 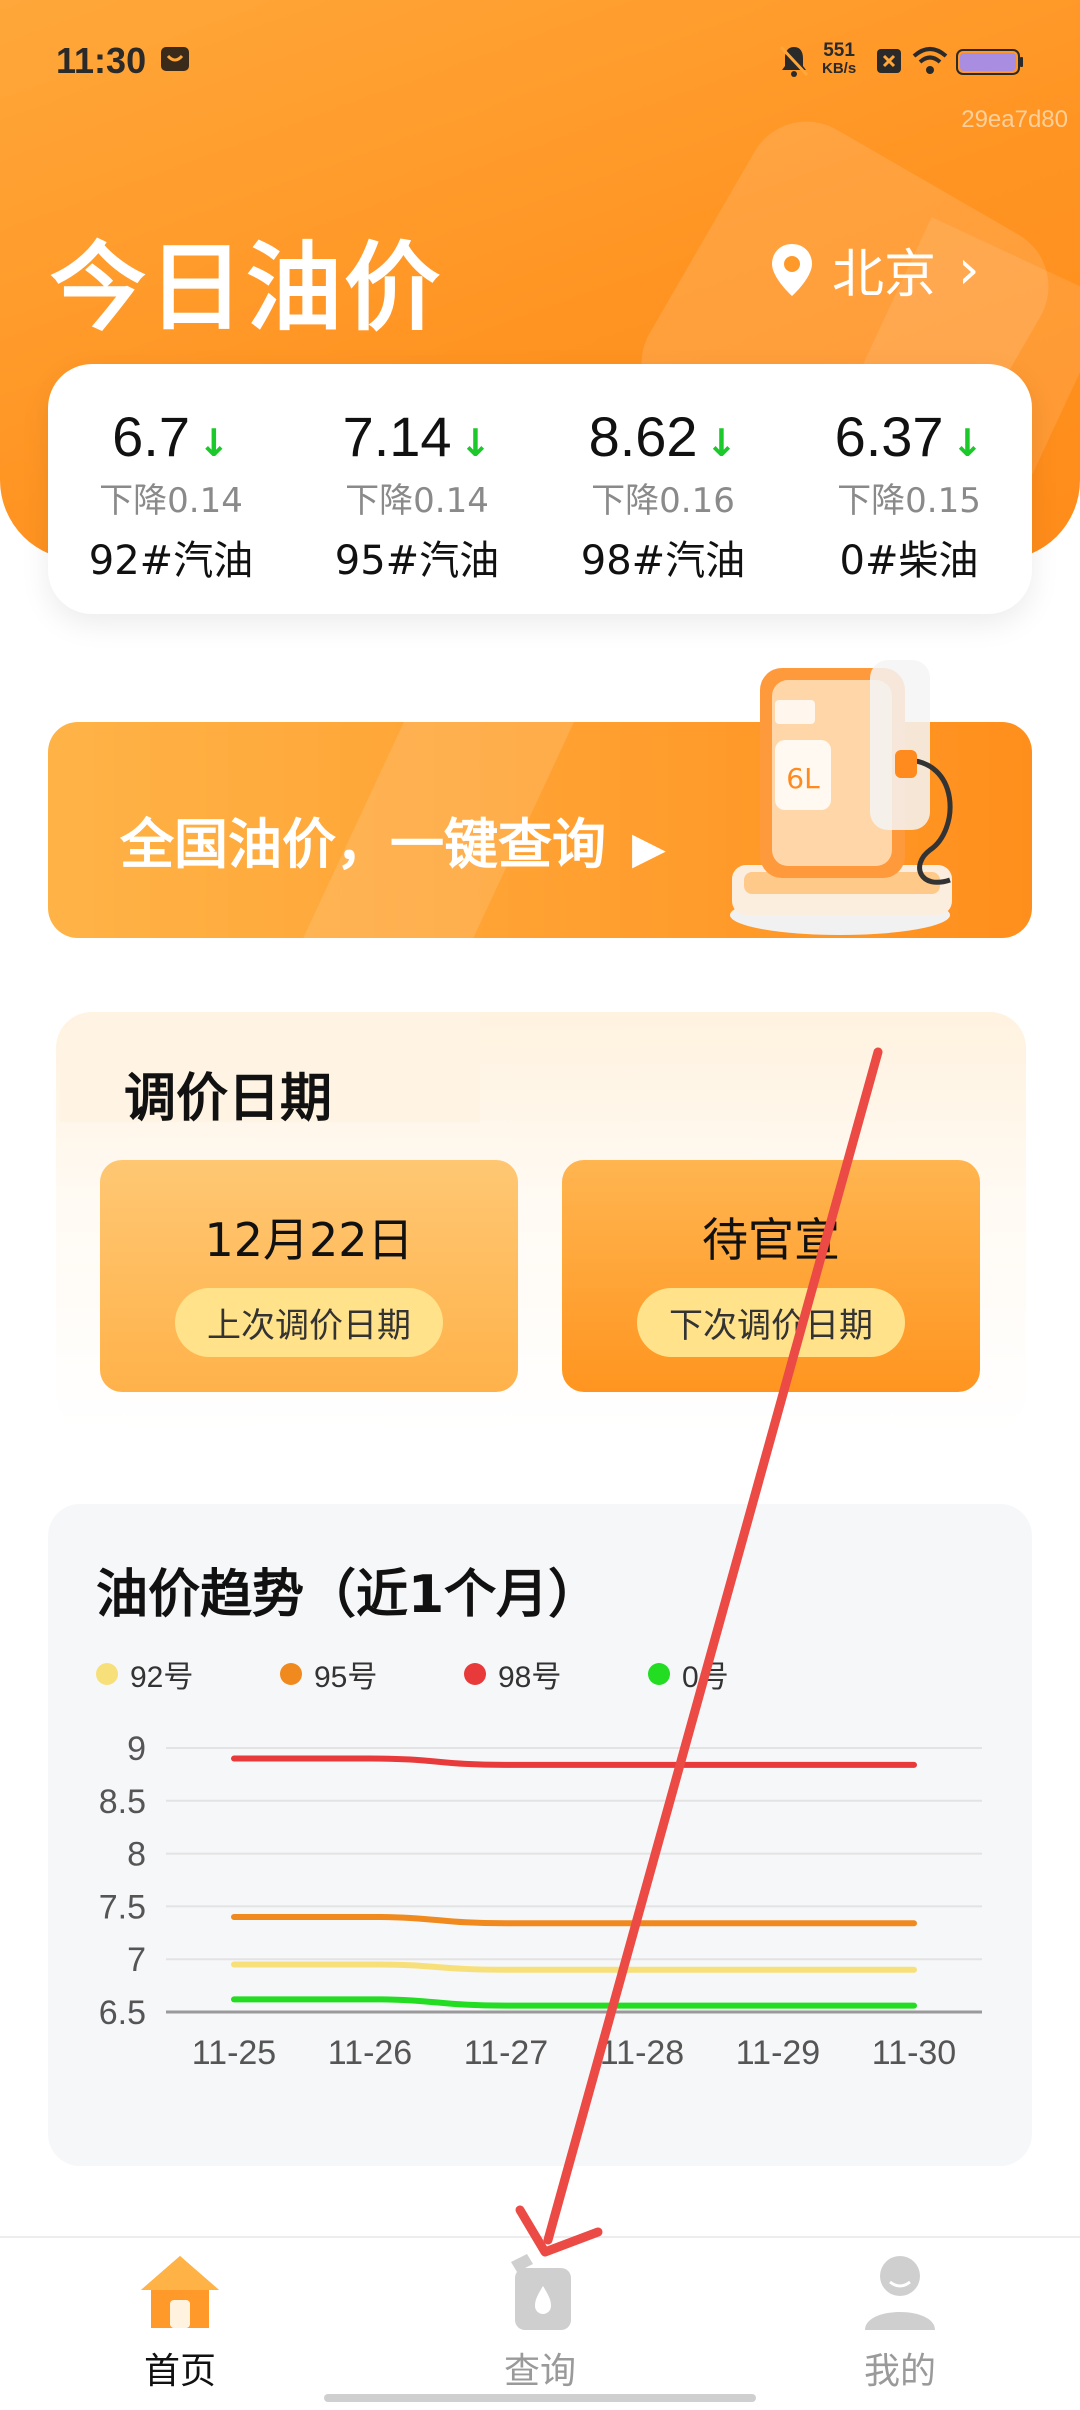 What do you see at coordinates (792, 269) in the screenshot?
I see `location-pin-icon` at bounding box center [792, 269].